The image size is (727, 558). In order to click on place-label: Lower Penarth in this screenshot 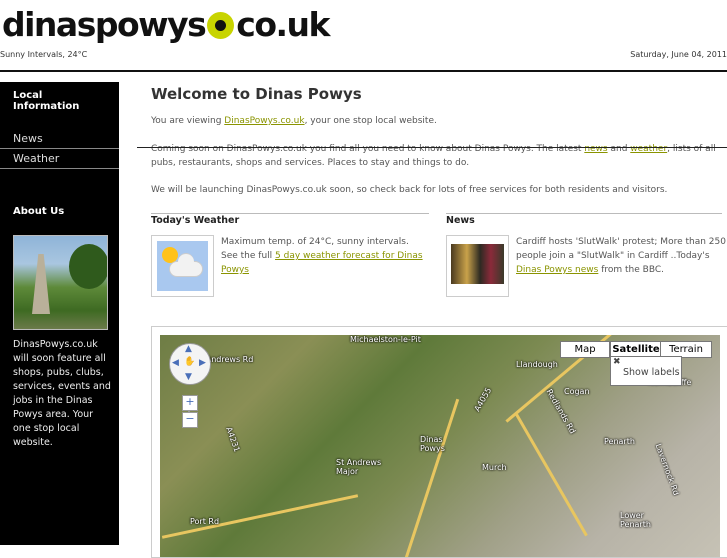, I will do `click(635, 520)`.